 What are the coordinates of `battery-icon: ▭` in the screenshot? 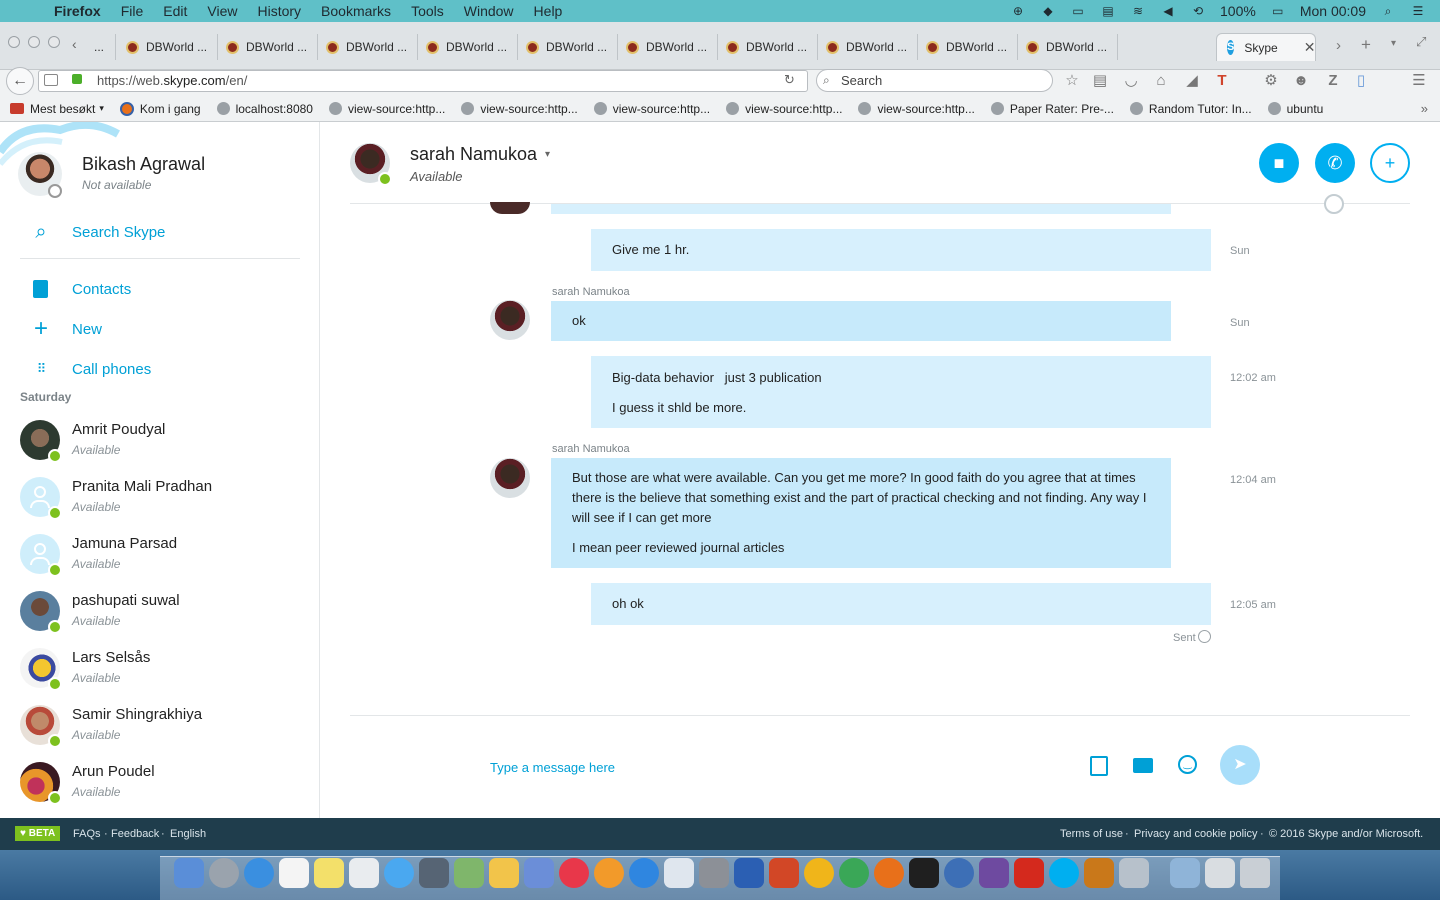 It's located at (1278, 11).